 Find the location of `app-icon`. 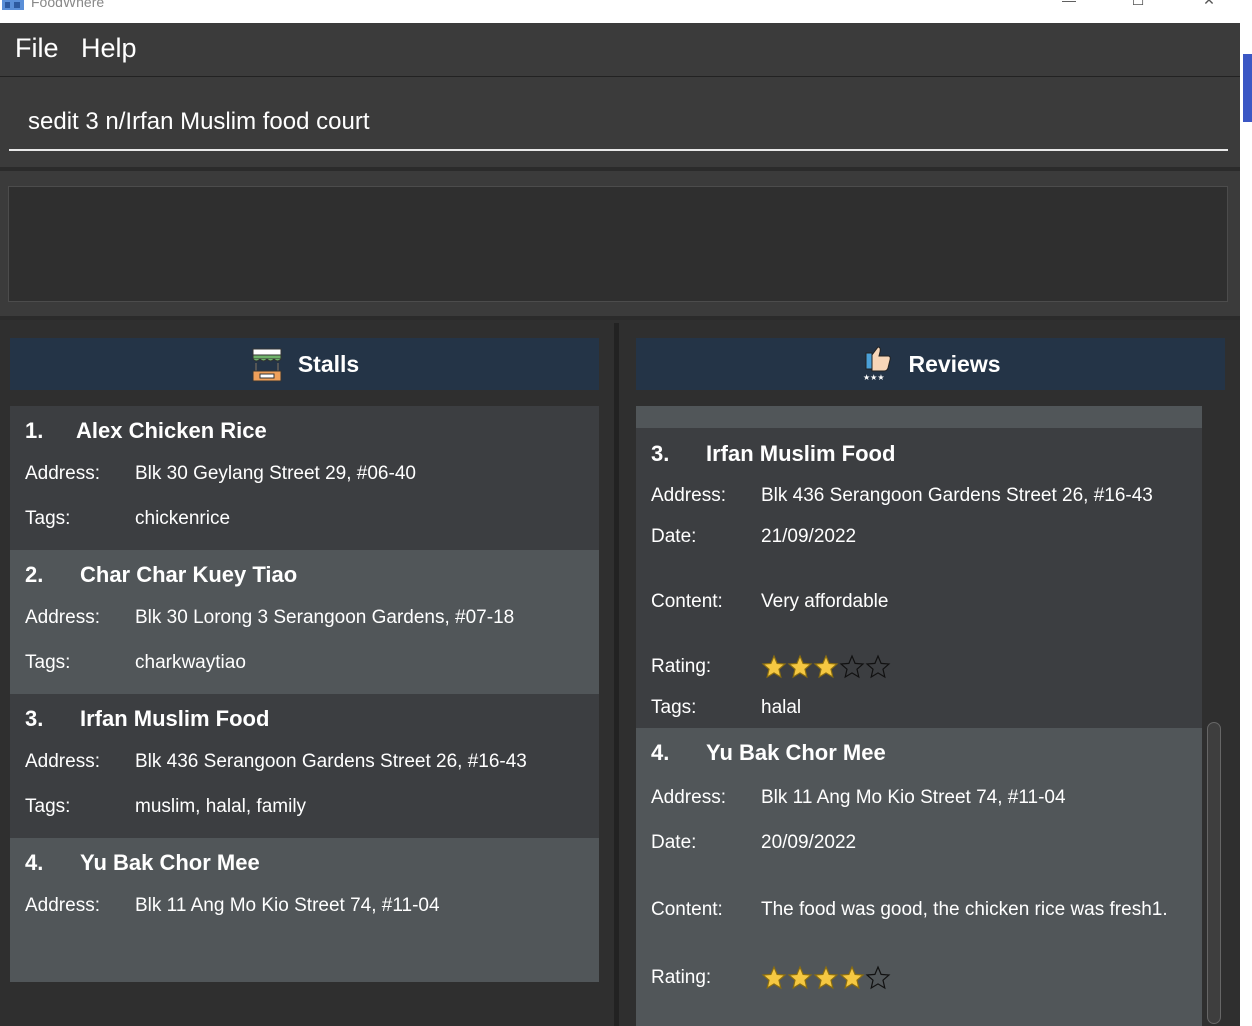

app-icon is located at coordinates (13, 5).